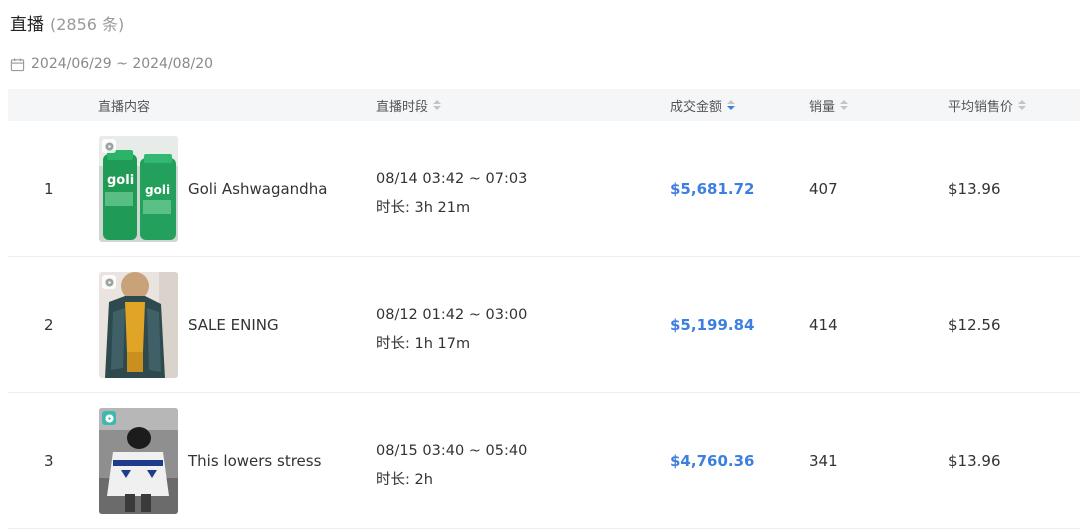 The width and height of the screenshot is (1080, 530). What do you see at coordinates (27, 25) in the screenshot?
I see `page-title: 直播` at bounding box center [27, 25].